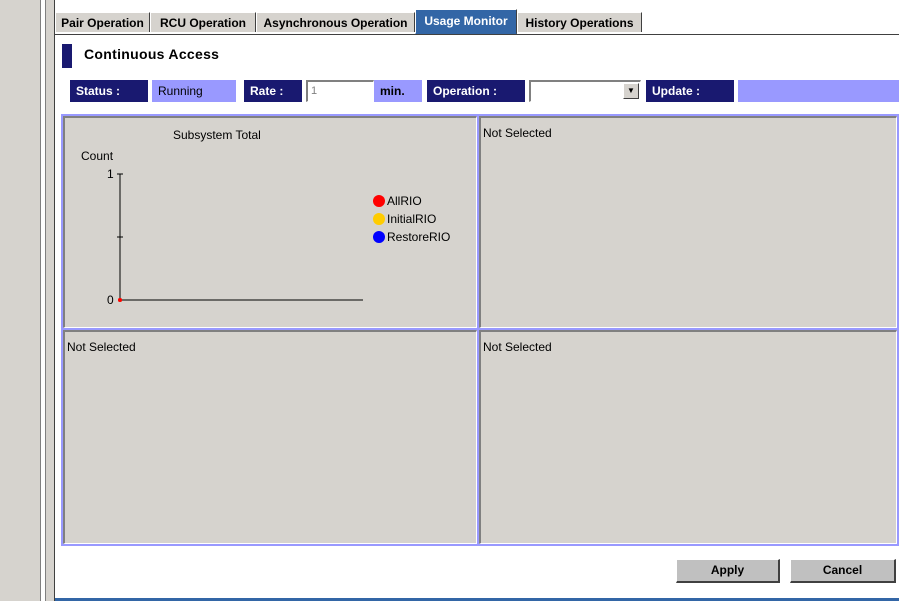  What do you see at coordinates (109, 91) in the screenshot?
I see `status-label: Status :` at bounding box center [109, 91].